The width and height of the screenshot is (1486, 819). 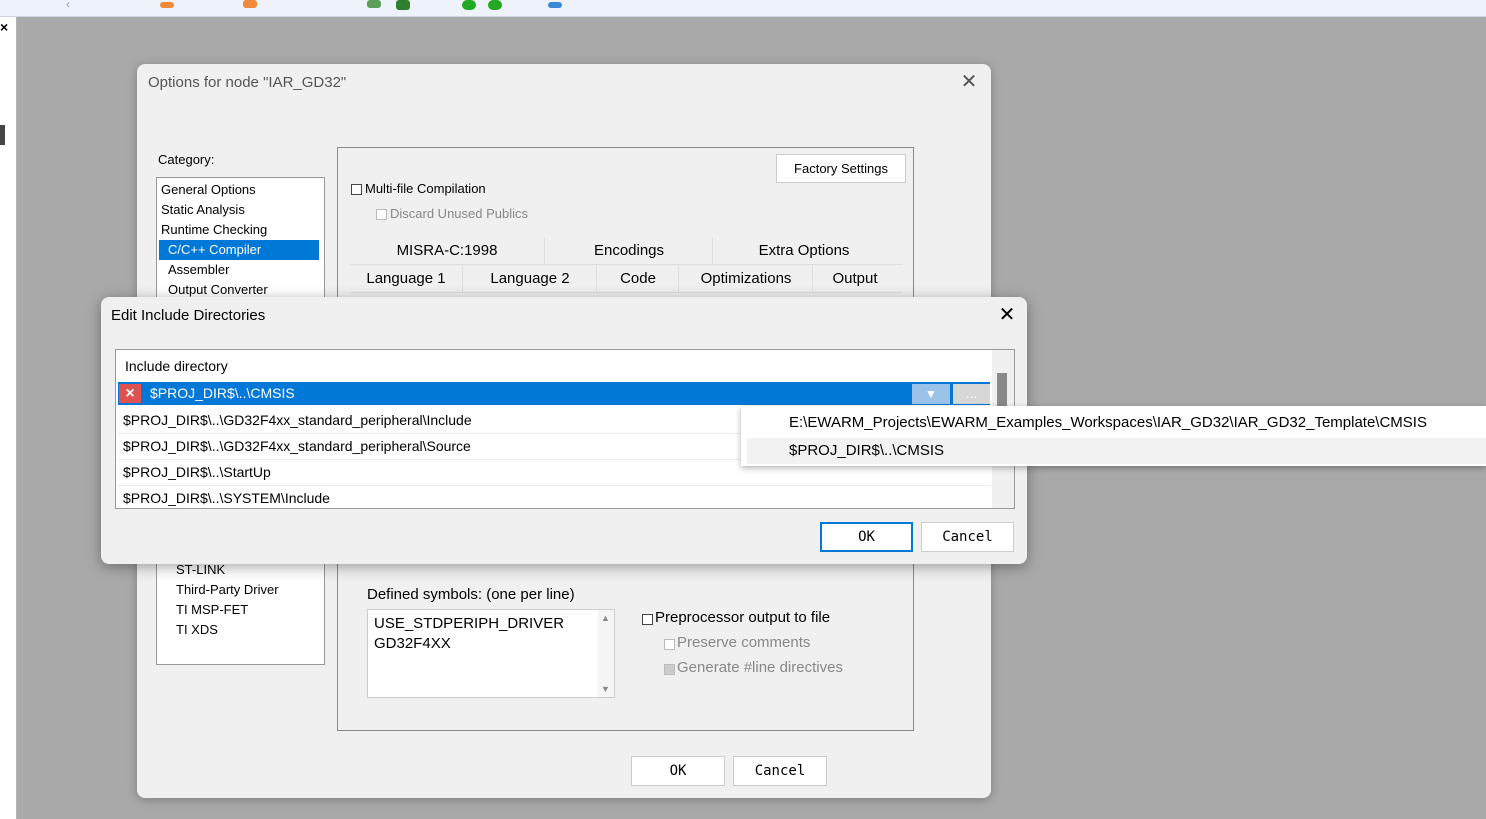 I want to click on list-item: $PROJ_DIR$\..\StartUp, so click(x=197, y=472).